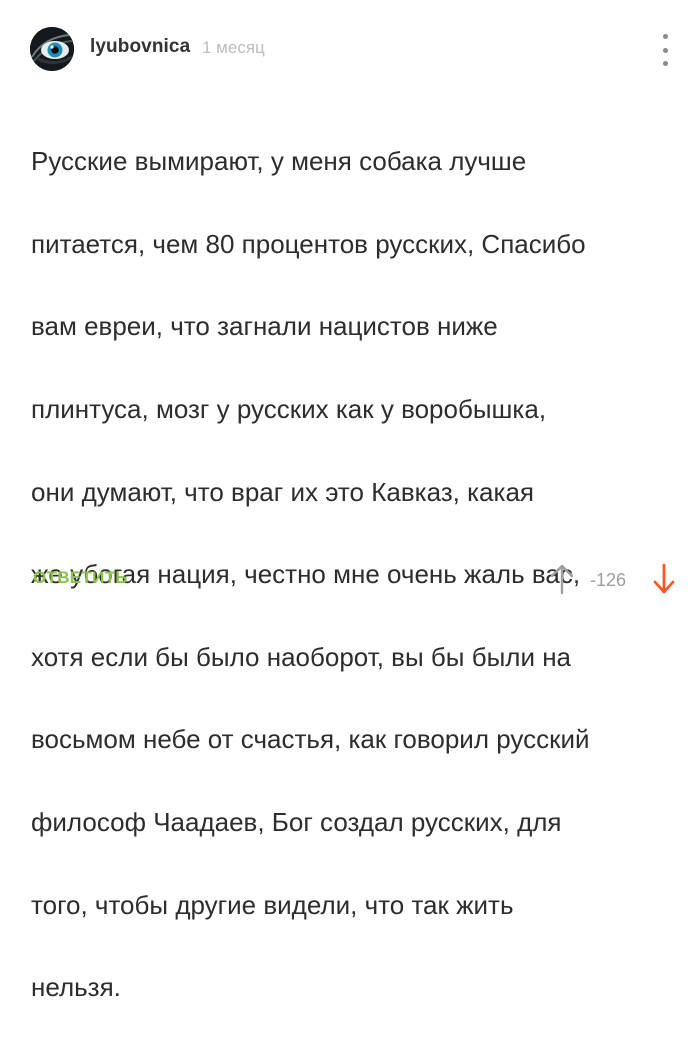 The image size is (700, 1050). I want to click on comment-time: 1 месяц, so click(233, 47).